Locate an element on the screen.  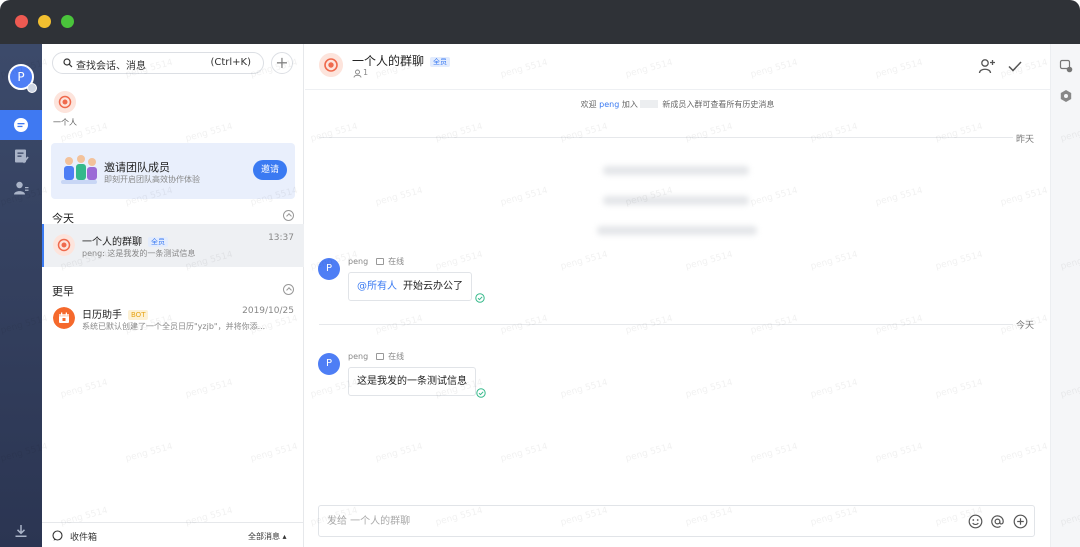
inbox-icon is located at coordinates (57, 535).